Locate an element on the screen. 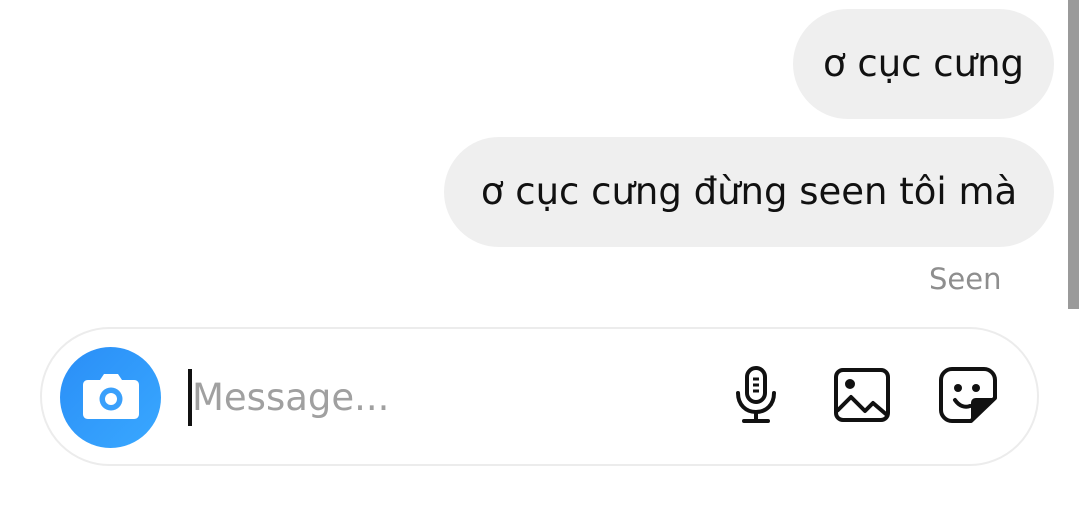 The height and width of the screenshot is (505, 1079). gallery-button is located at coordinates (862, 397).